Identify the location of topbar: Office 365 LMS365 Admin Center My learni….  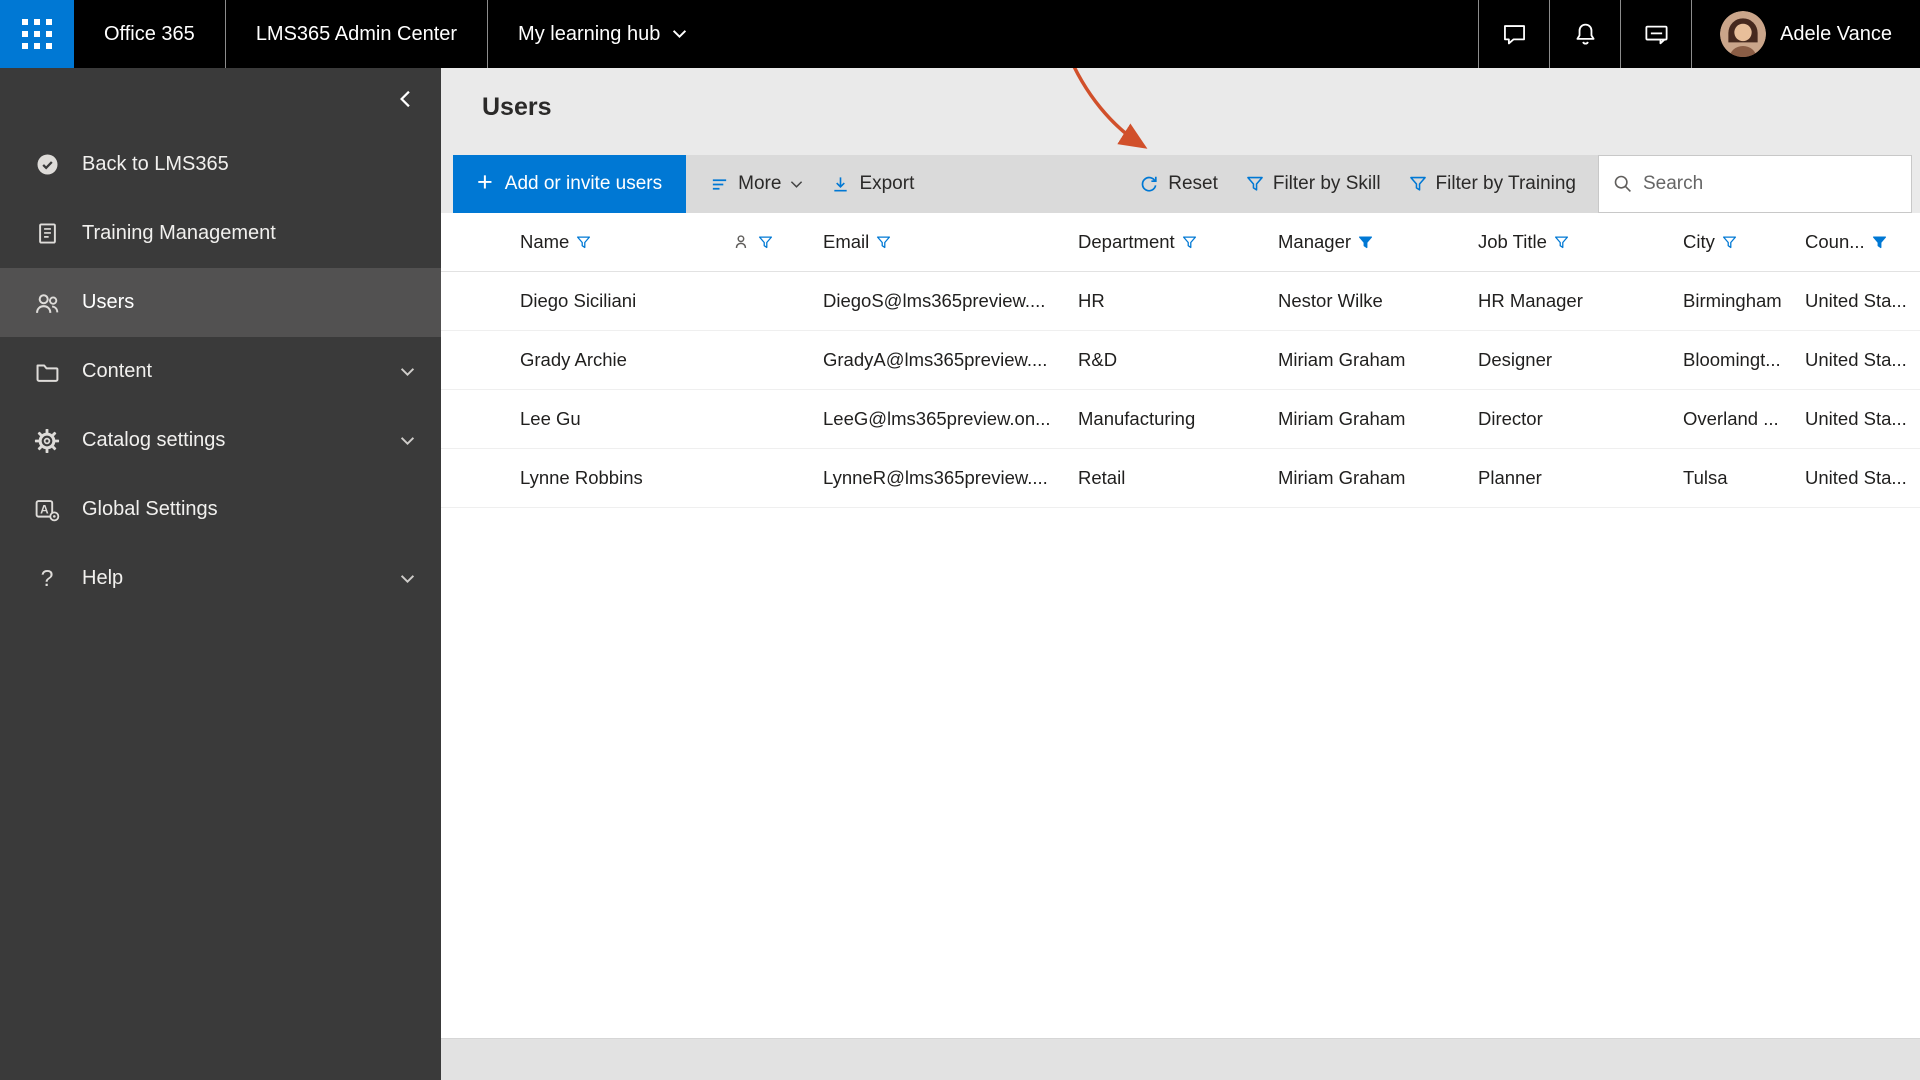
(960, 34).